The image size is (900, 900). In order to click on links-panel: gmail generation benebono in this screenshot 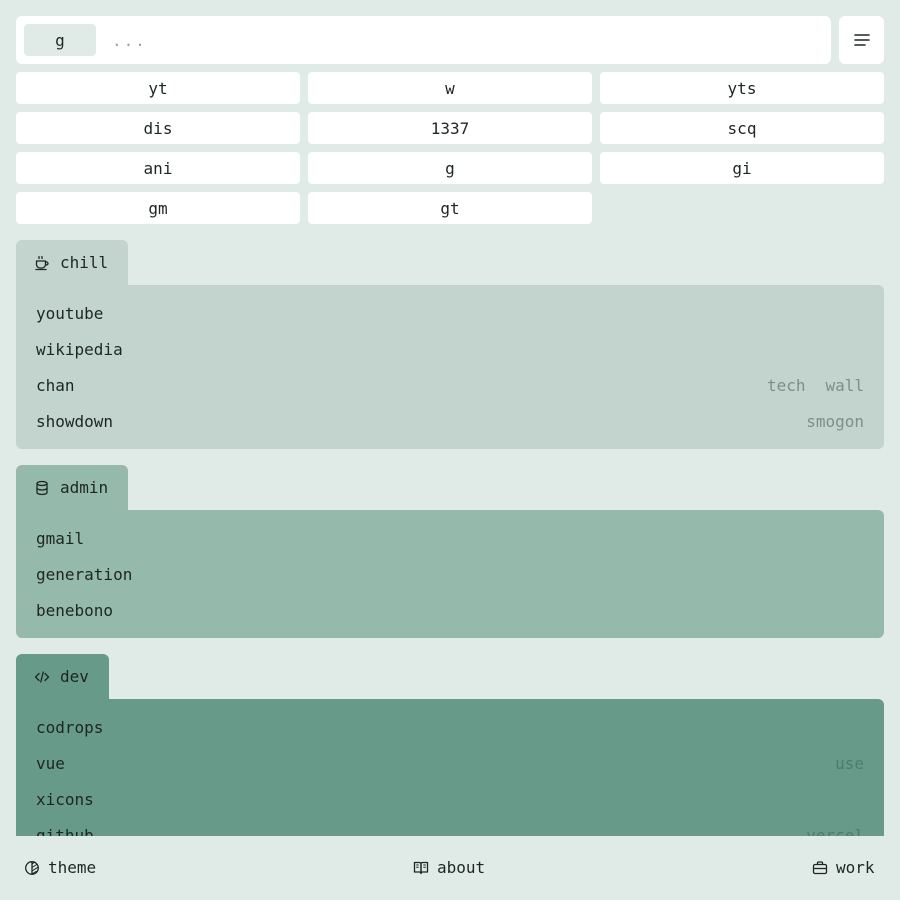, I will do `click(450, 574)`.